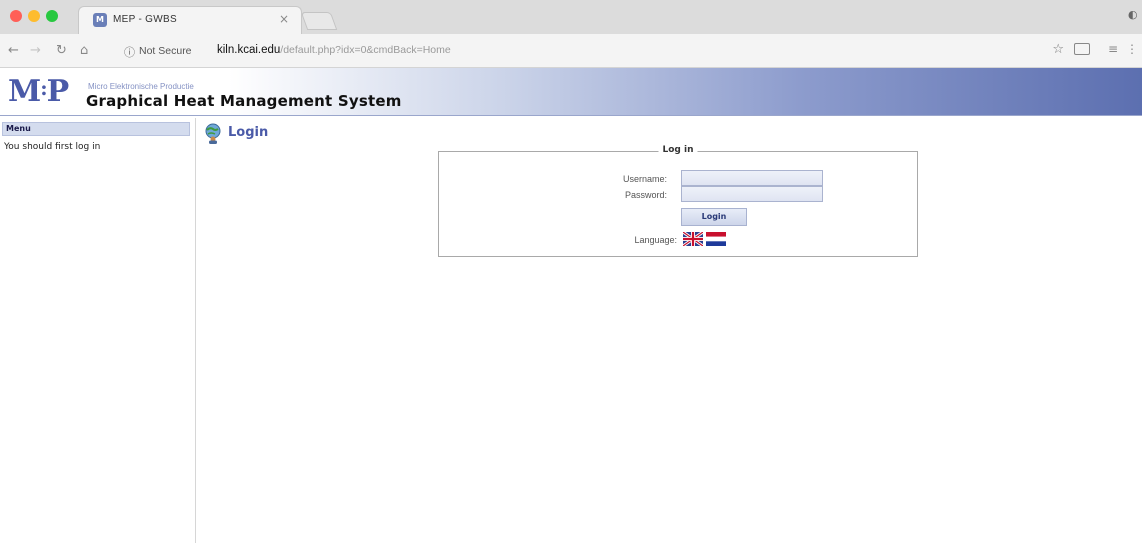 The width and height of the screenshot is (1142, 543). What do you see at coordinates (16, 16) in the screenshot?
I see `window-close-button` at bounding box center [16, 16].